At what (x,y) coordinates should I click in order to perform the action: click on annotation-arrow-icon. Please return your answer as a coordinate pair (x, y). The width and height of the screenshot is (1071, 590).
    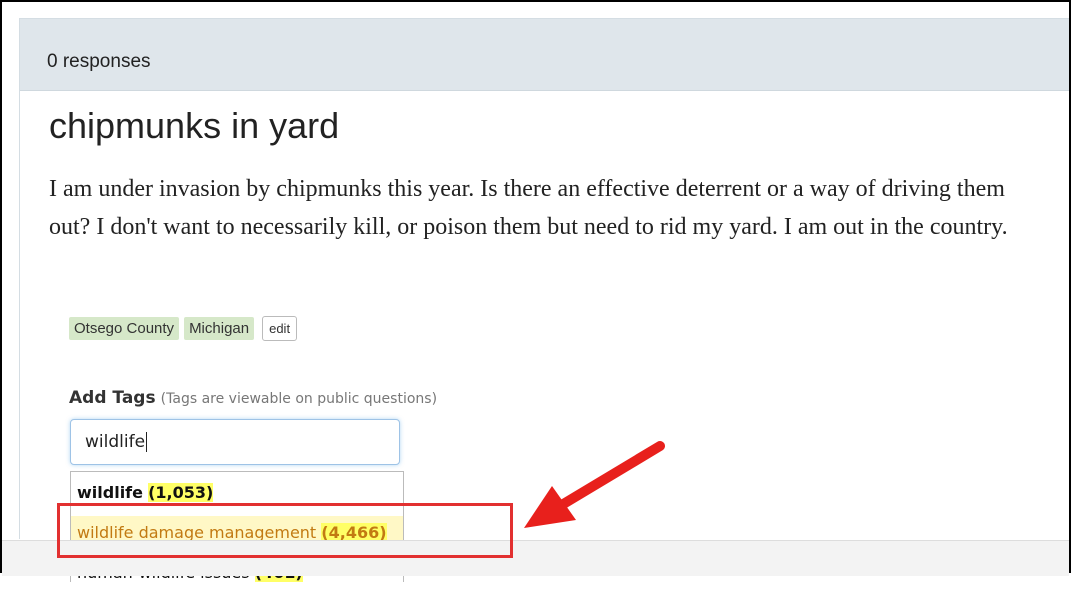
    Looking at the image, I should click on (594, 484).